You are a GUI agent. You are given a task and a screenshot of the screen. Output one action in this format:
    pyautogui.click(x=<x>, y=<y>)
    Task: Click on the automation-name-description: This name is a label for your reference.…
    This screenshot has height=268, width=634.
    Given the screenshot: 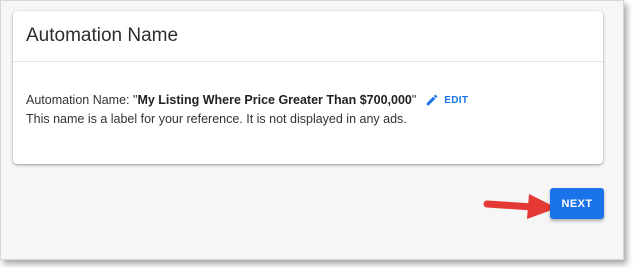 What is the action you would take?
    pyautogui.click(x=216, y=119)
    